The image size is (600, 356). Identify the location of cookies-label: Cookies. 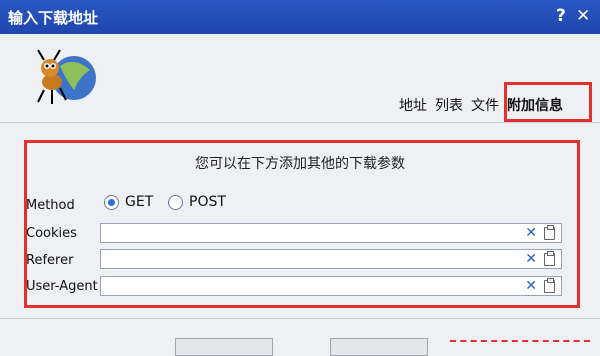
(51, 233).